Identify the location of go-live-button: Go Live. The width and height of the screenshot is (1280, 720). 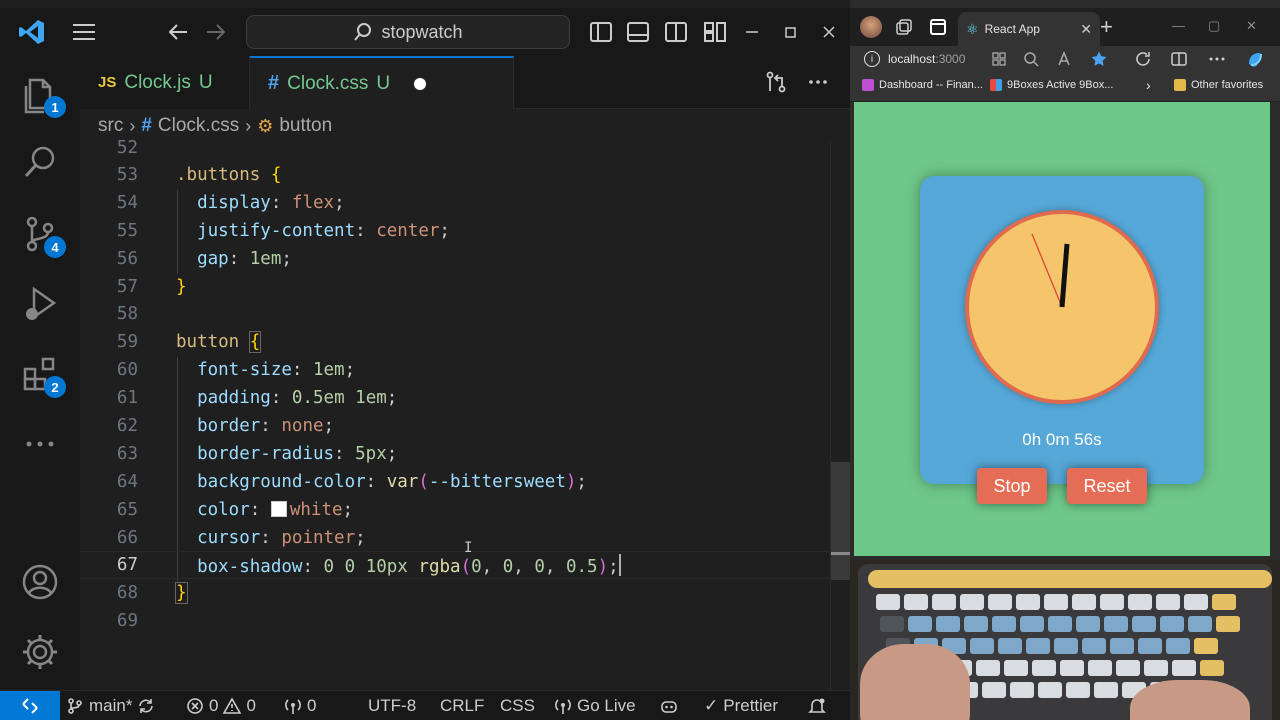
(595, 705).